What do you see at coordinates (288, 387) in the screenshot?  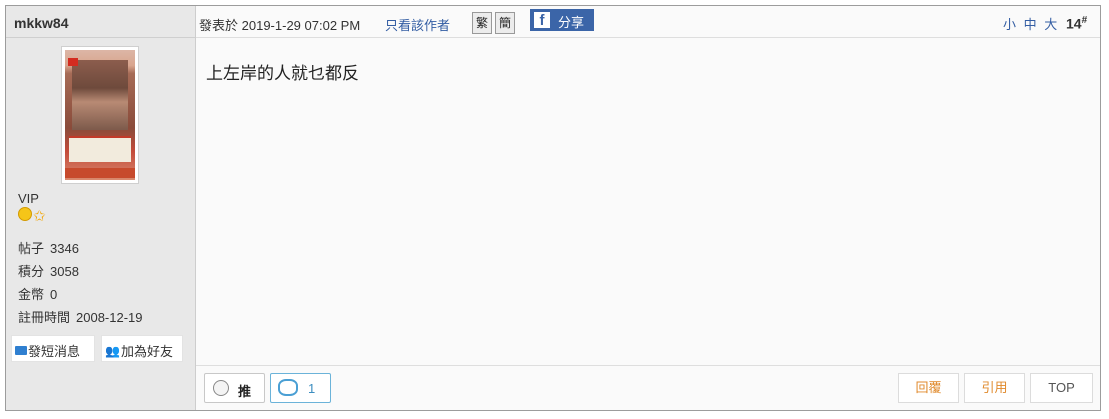 I see `pig-icon` at bounding box center [288, 387].